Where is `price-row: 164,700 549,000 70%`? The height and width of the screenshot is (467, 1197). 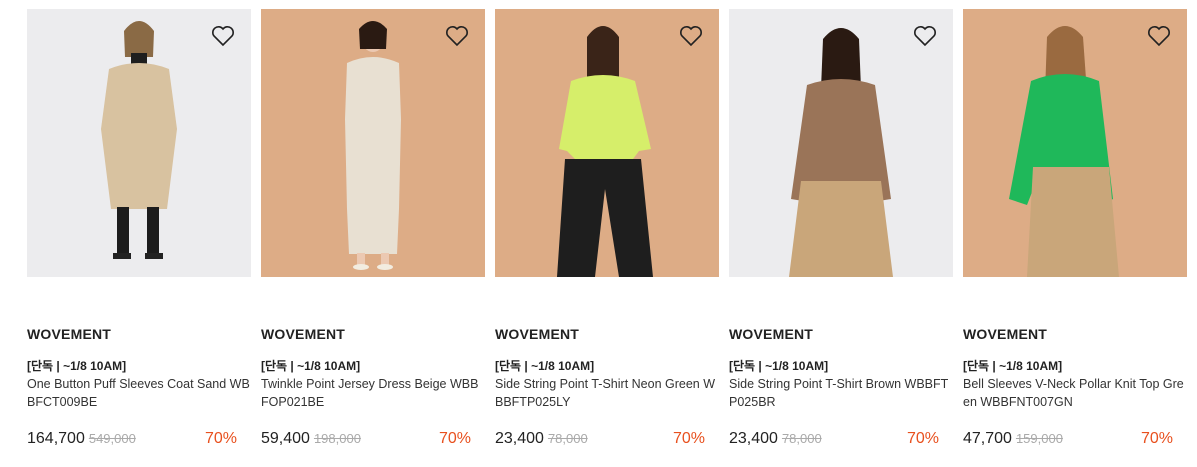
price-row: 164,700 549,000 70% is located at coordinates (132, 441).